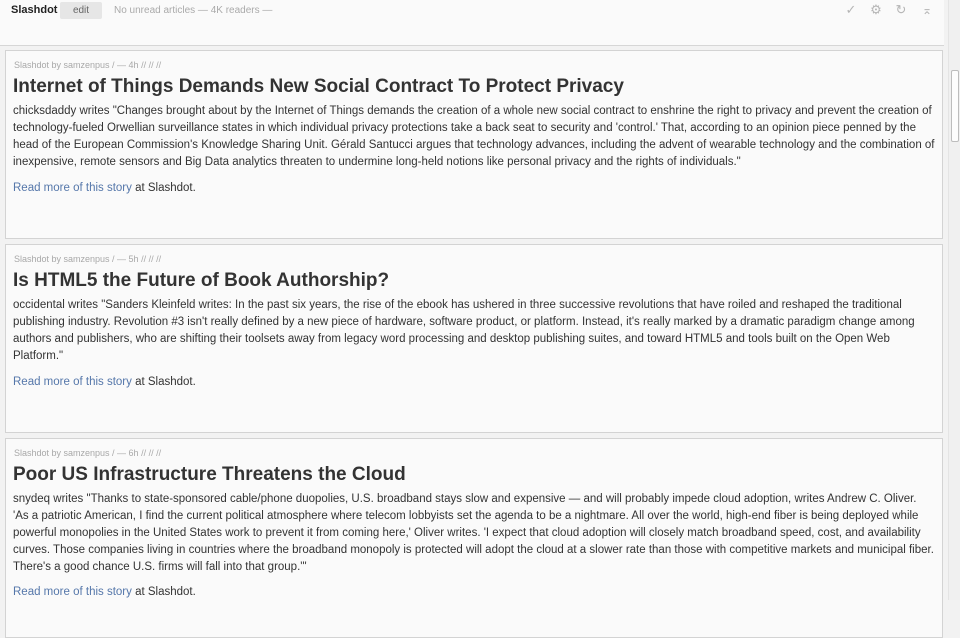 This screenshot has width=960, height=638. What do you see at coordinates (955, 106) in the screenshot?
I see `scrollbar-thumb` at bounding box center [955, 106].